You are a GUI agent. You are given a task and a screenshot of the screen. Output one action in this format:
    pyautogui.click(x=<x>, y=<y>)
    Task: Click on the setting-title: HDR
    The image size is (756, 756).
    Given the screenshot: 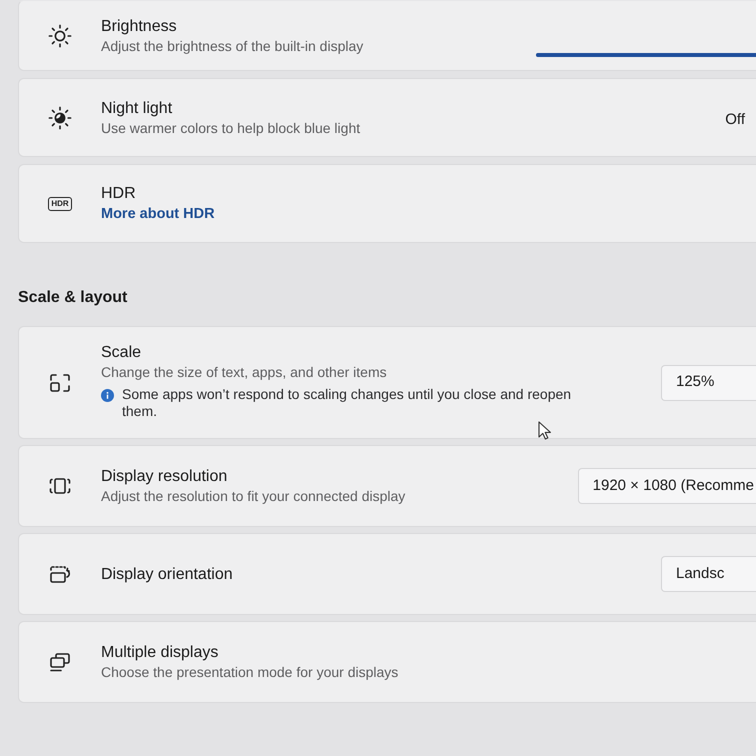 What is the action you would take?
    pyautogui.click(x=119, y=194)
    